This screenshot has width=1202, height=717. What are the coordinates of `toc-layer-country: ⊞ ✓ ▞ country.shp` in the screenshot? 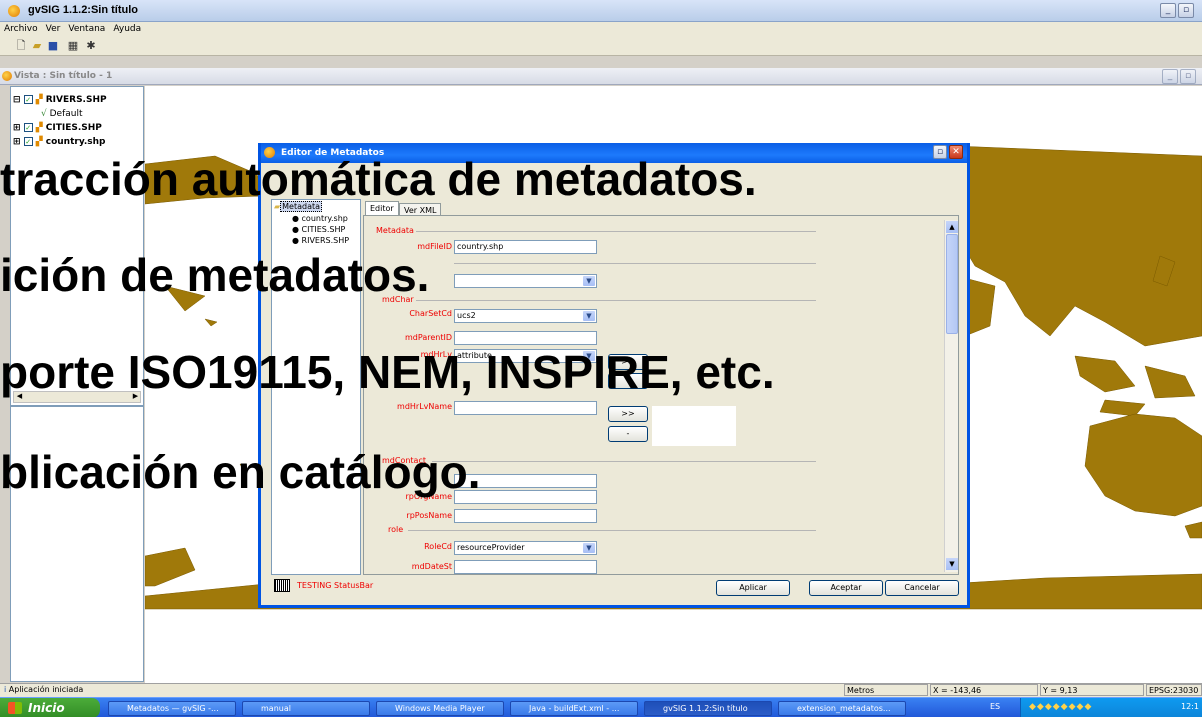 It's located at (77, 142).